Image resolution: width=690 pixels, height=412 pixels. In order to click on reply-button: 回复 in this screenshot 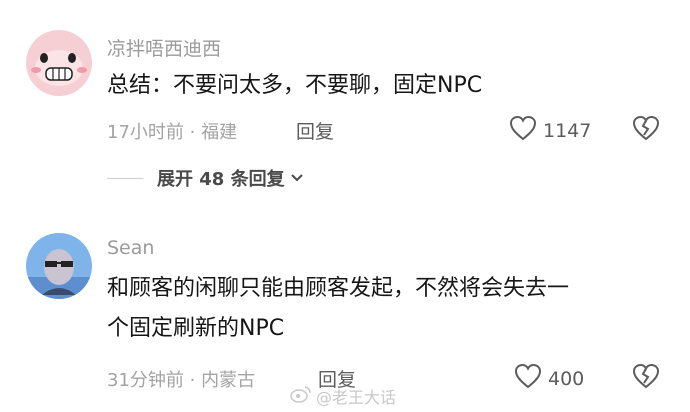, I will do `click(315, 130)`.